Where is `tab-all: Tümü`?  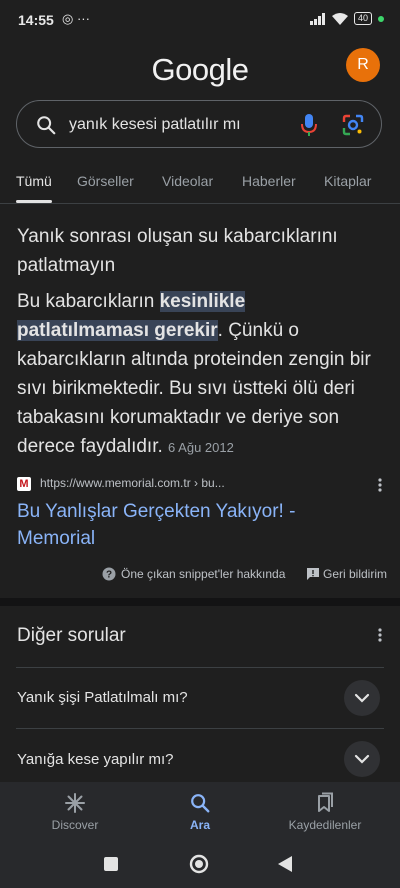 tab-all: Tümü is located at coordinates (34, 181).